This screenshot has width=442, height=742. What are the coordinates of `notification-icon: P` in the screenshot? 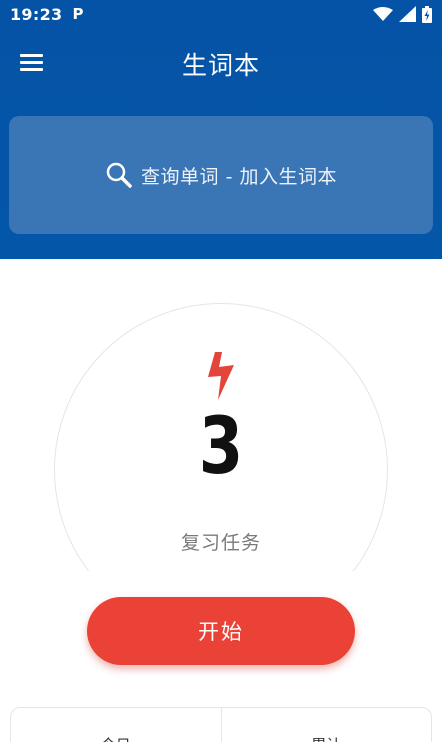 It's located at (78, 14).